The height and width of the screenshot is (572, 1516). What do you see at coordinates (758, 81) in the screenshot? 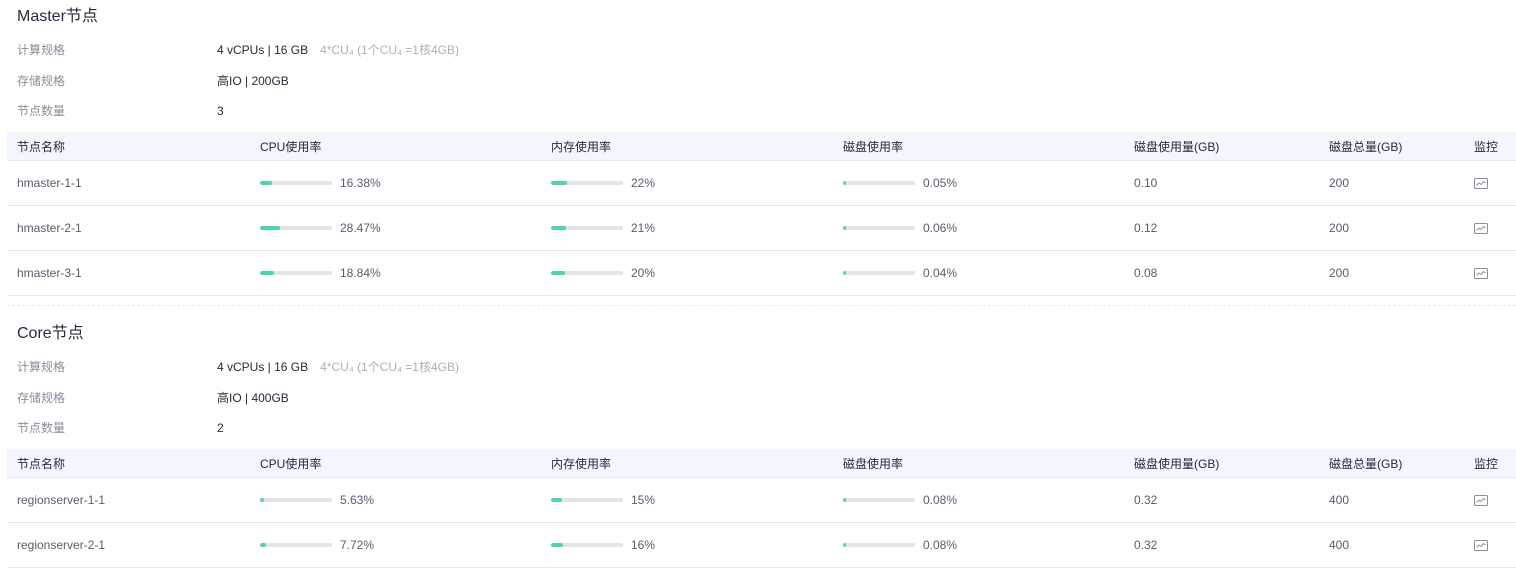
I see `master-storage-spec-row: 存储规格 高IO | 200GB` at bounding box center [758, 81].